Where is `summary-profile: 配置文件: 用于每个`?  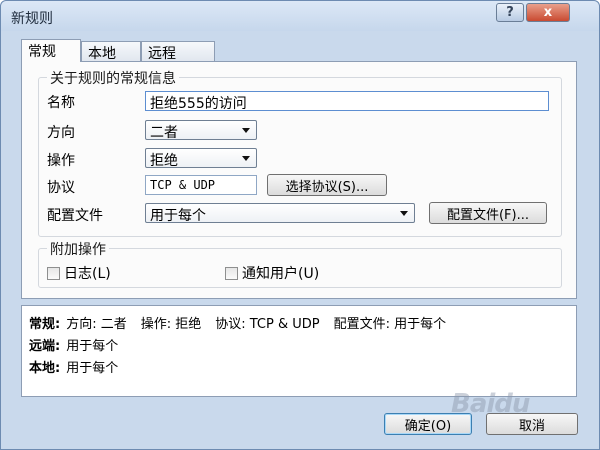
summary-profile: 配置文件: 用于每个 is located at coordinates (390, 324).